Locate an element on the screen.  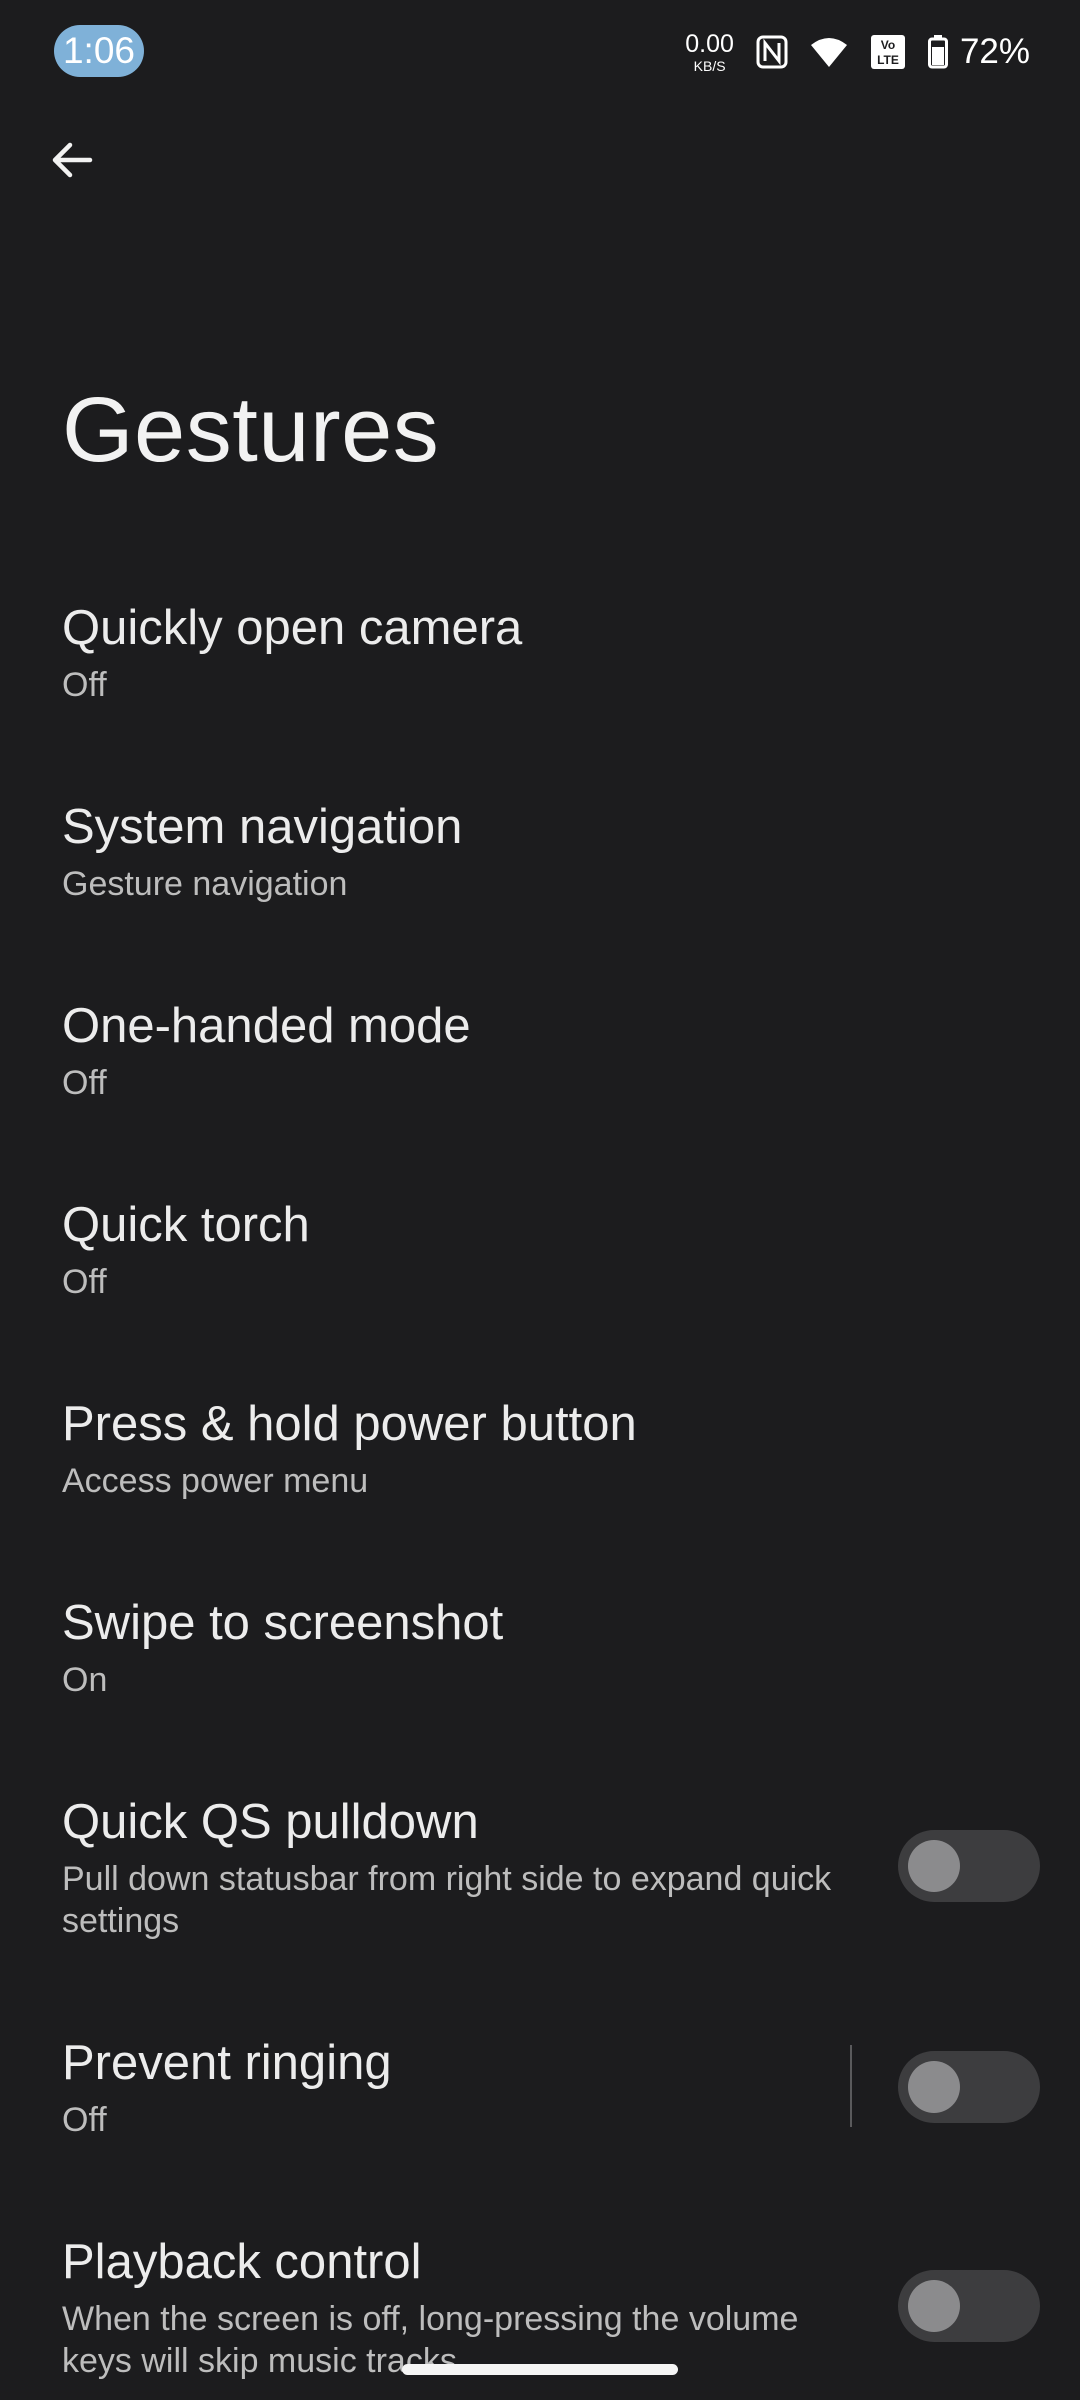
setting-summary: On is located at coordinates (85, 1680).